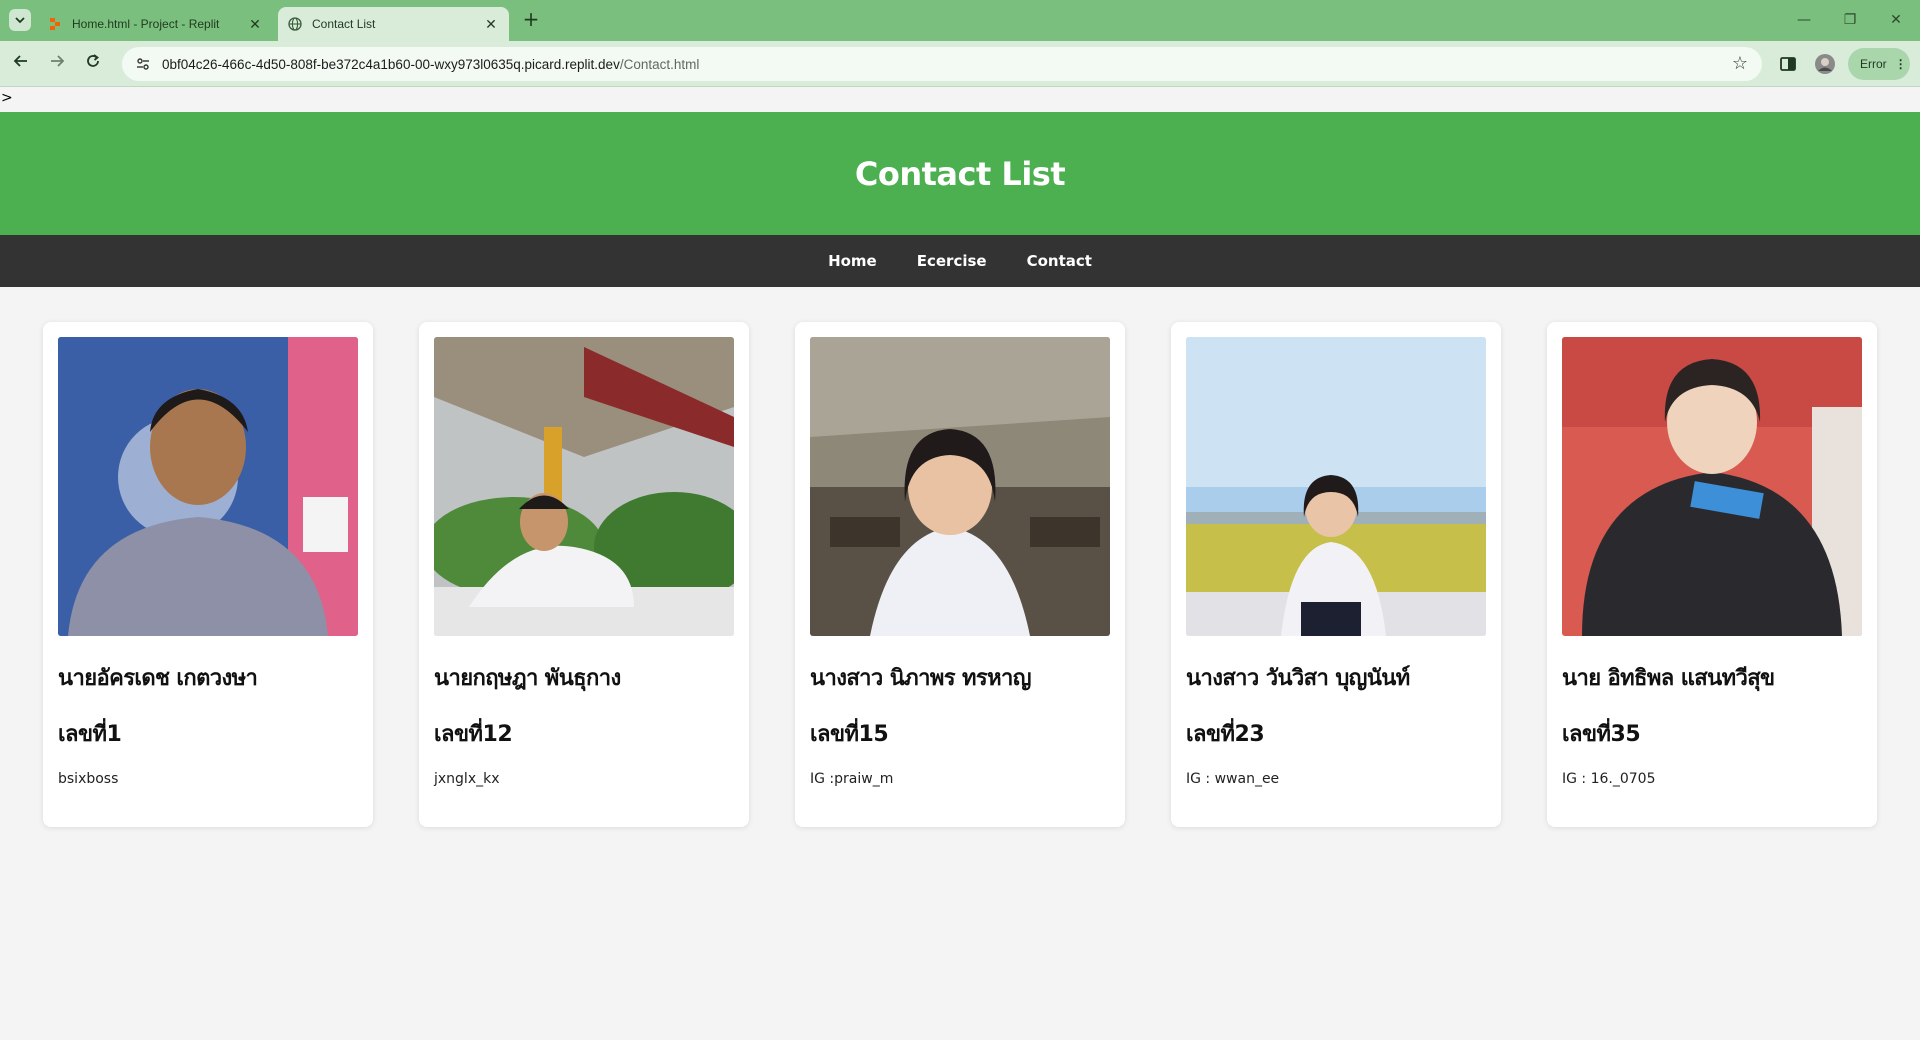 This screenshot has width=1920, height=1040. I want to click on contact-number: เลขที่12, so click(473, 734).